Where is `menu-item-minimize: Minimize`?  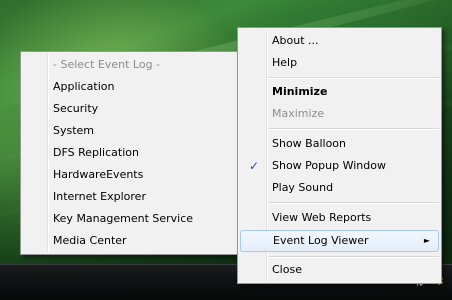
menu-item-minimize: Minimize is located at coordinates (339, 92).